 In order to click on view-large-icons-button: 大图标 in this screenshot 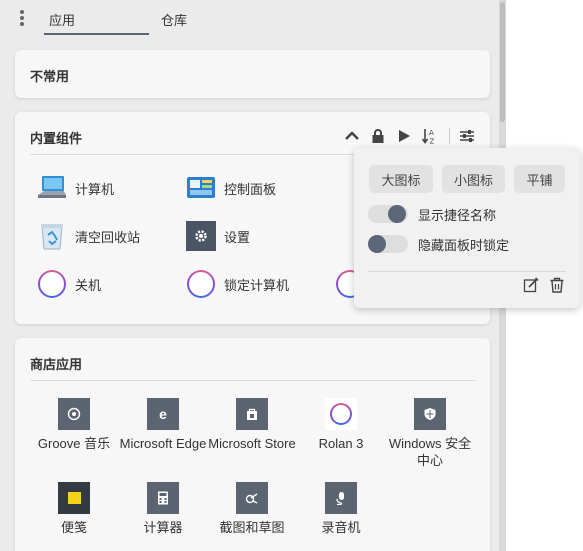, I will do `click(401, 179)`.